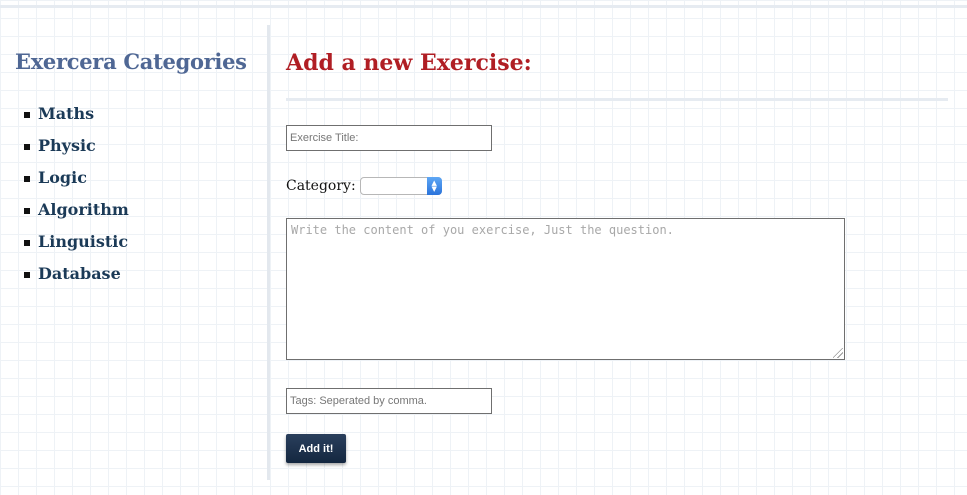  I want to click on category-item-maths: Maths, so click(76, 113).